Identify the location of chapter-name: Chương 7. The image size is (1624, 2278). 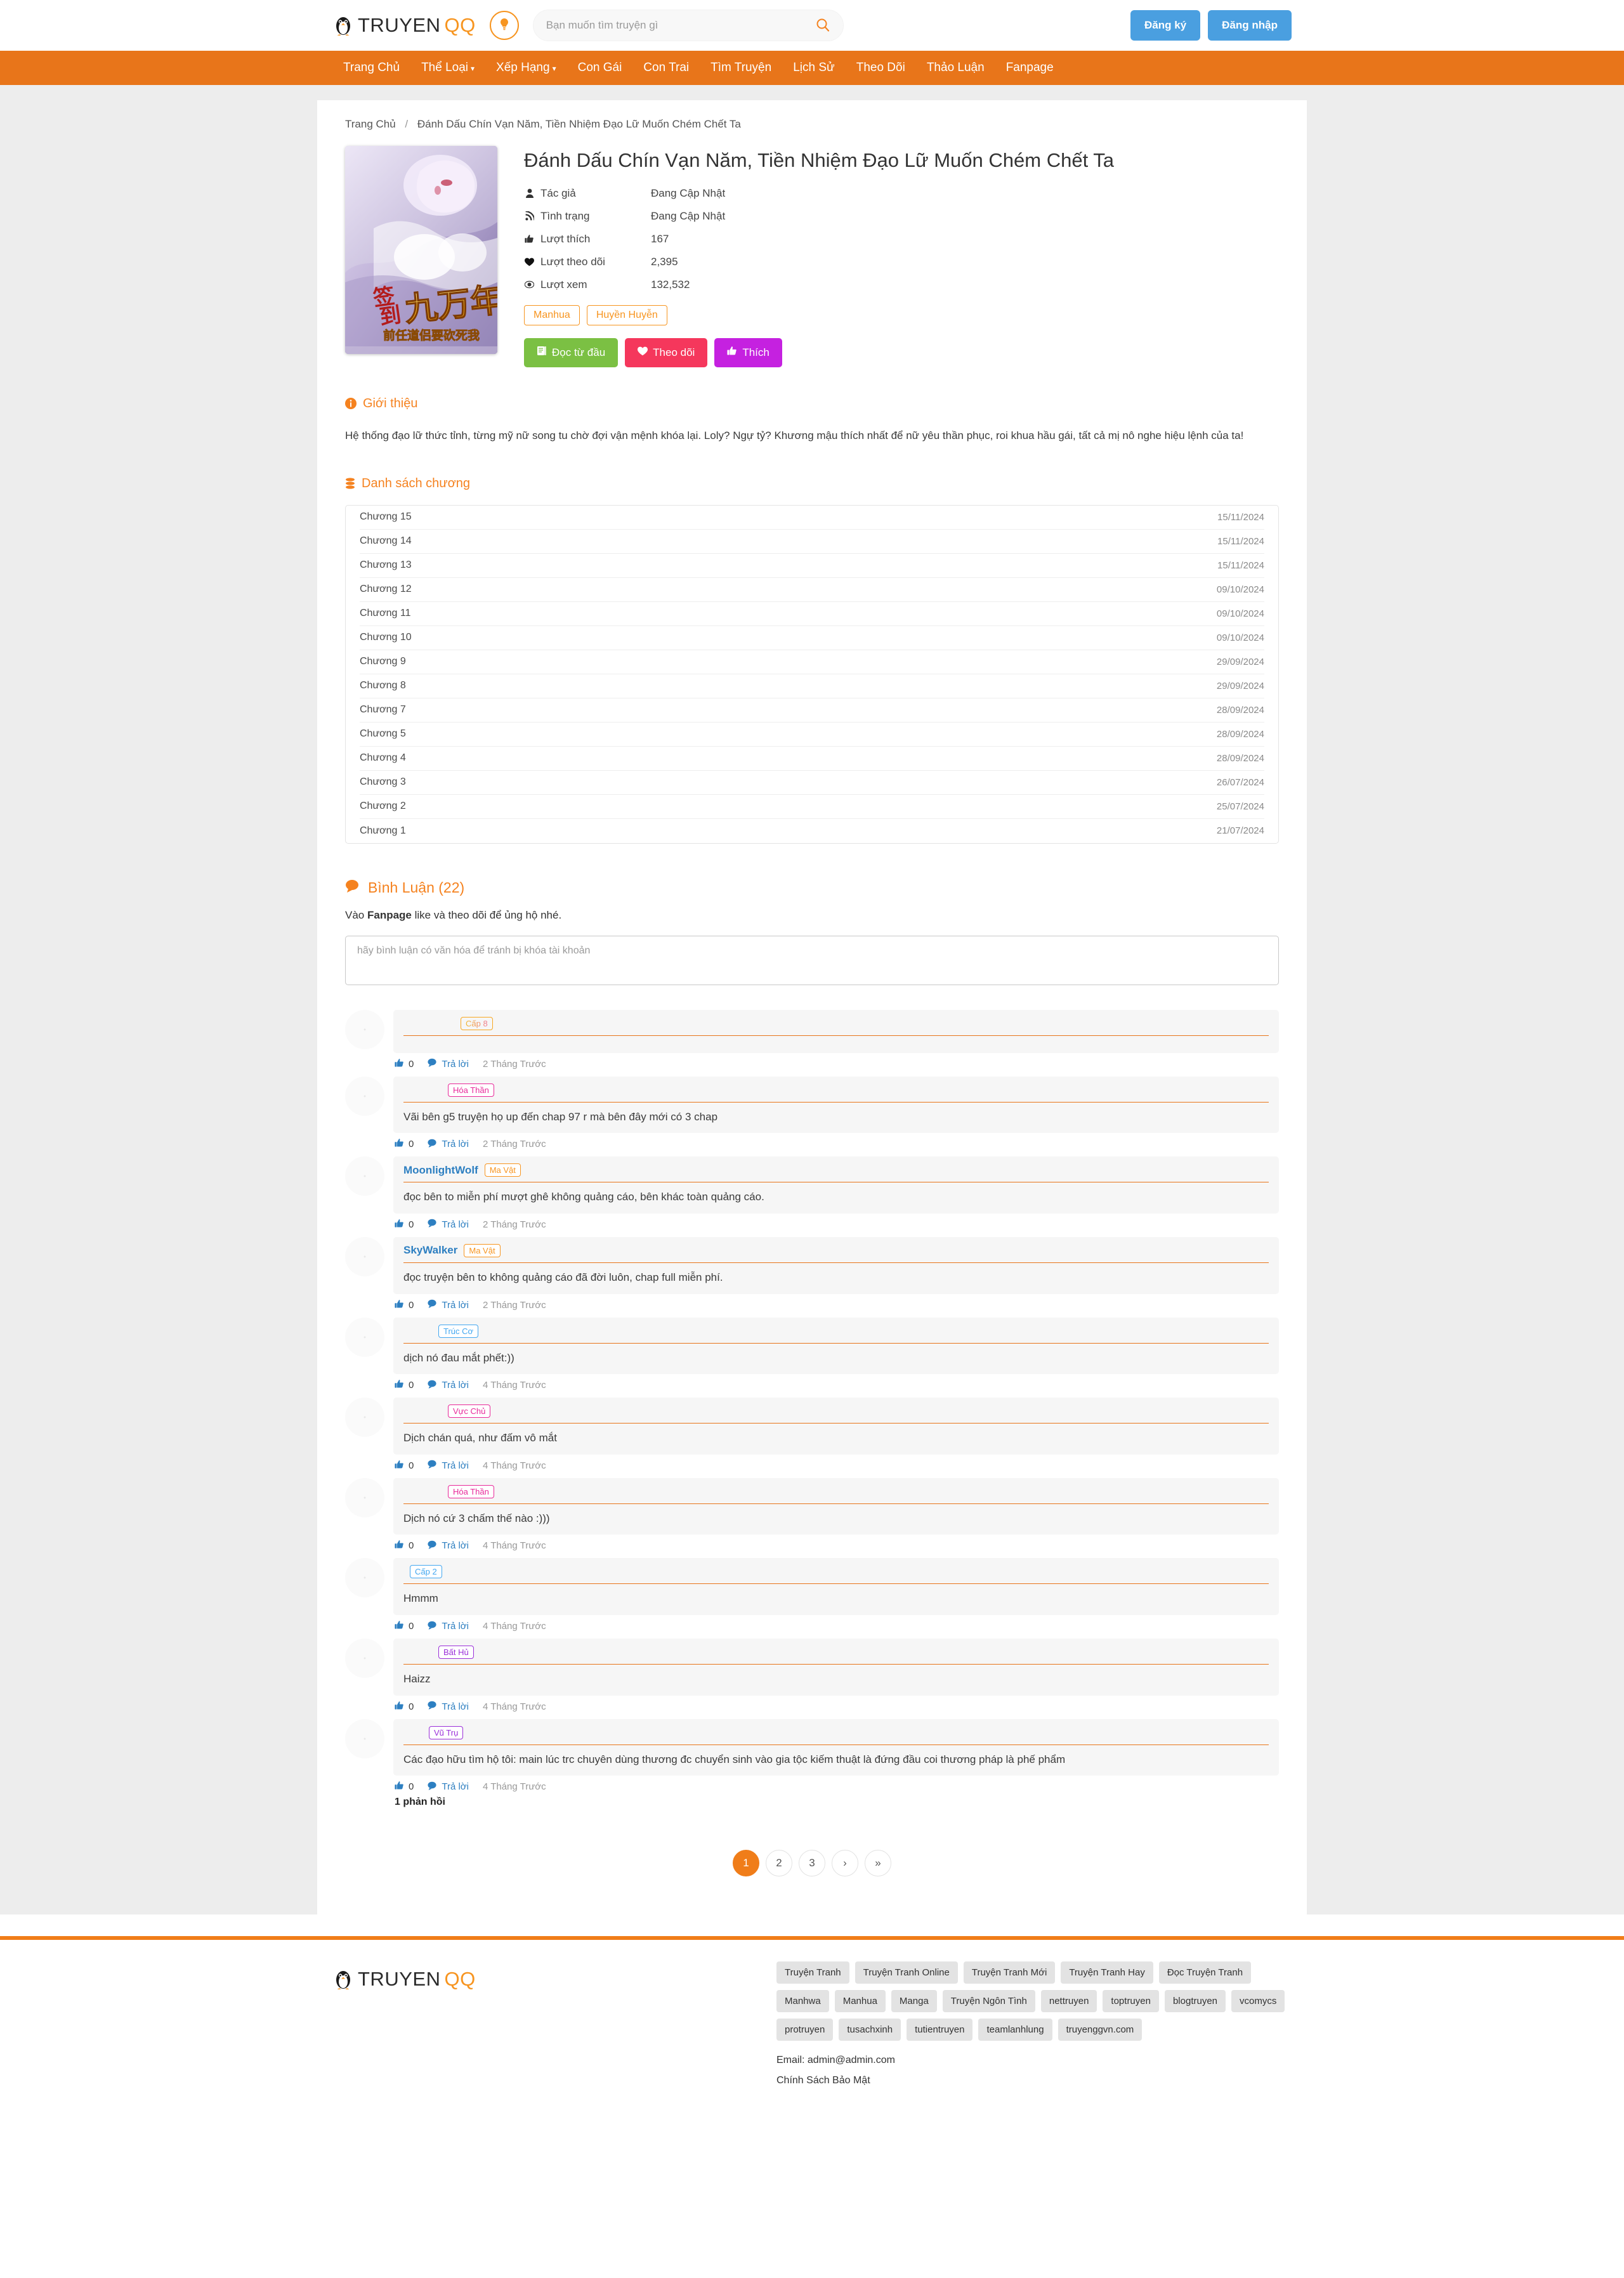
(383, 710).